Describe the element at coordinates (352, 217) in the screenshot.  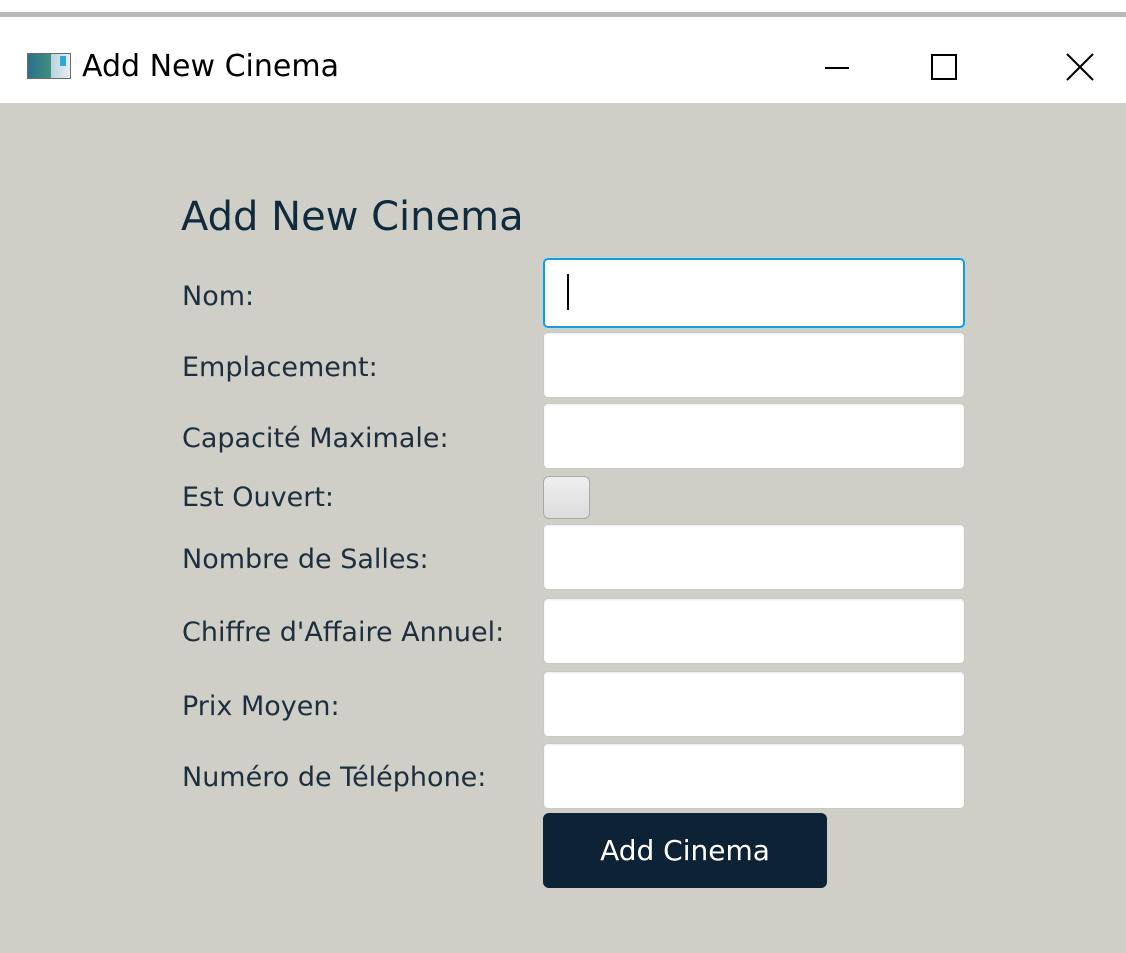
I see `form-heading: Add New Cinema` at that location.